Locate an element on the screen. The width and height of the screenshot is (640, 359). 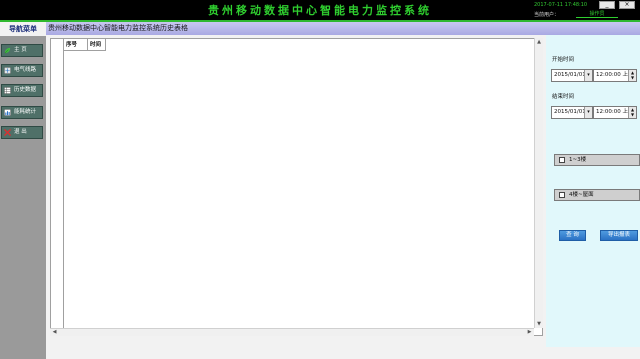
column-header-seq: 序号 is located at coordinates (76, 45).